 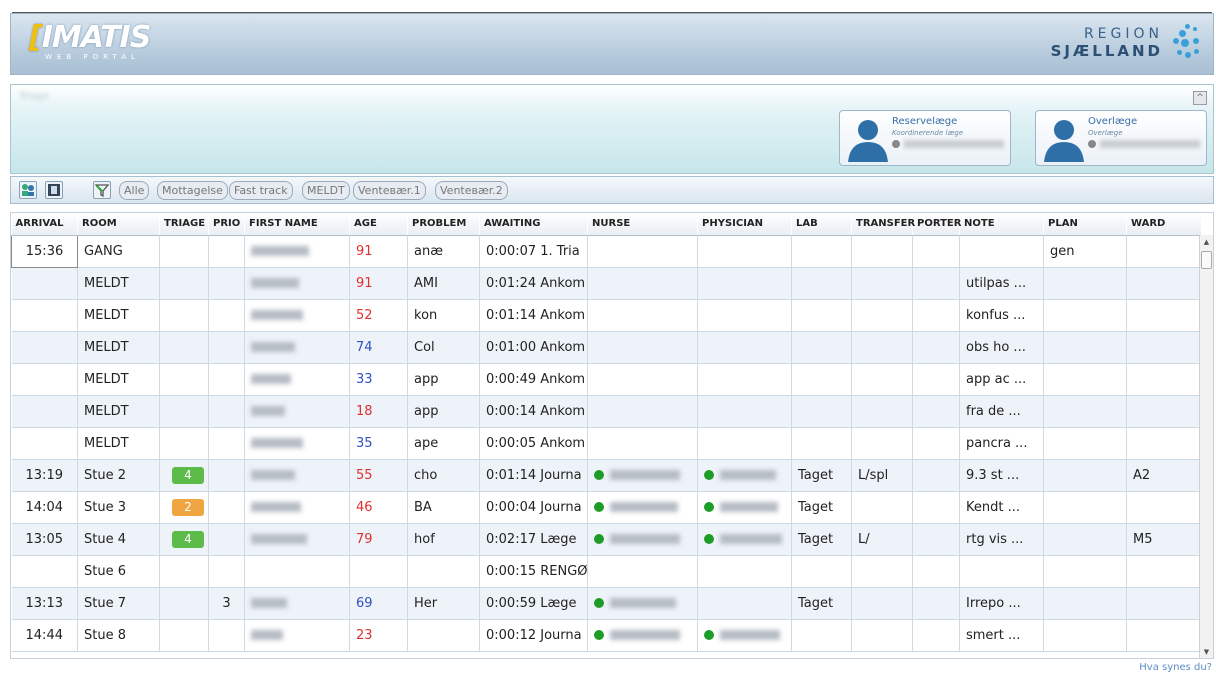 What do you see at coordinates (118, 635) in the screenshot?
I see `room-cell: Stue 8` at bounding box center [118, 635].